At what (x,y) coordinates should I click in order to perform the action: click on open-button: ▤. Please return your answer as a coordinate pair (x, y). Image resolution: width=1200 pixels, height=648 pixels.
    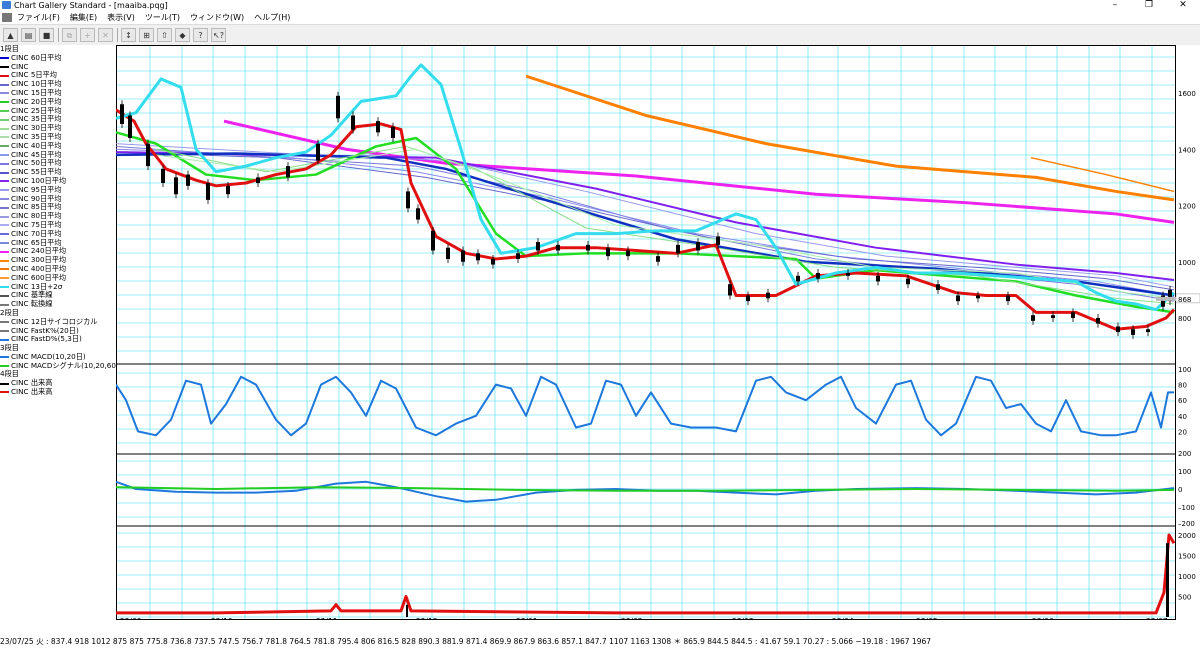
    Looking at the image, I should click on (28, 35).